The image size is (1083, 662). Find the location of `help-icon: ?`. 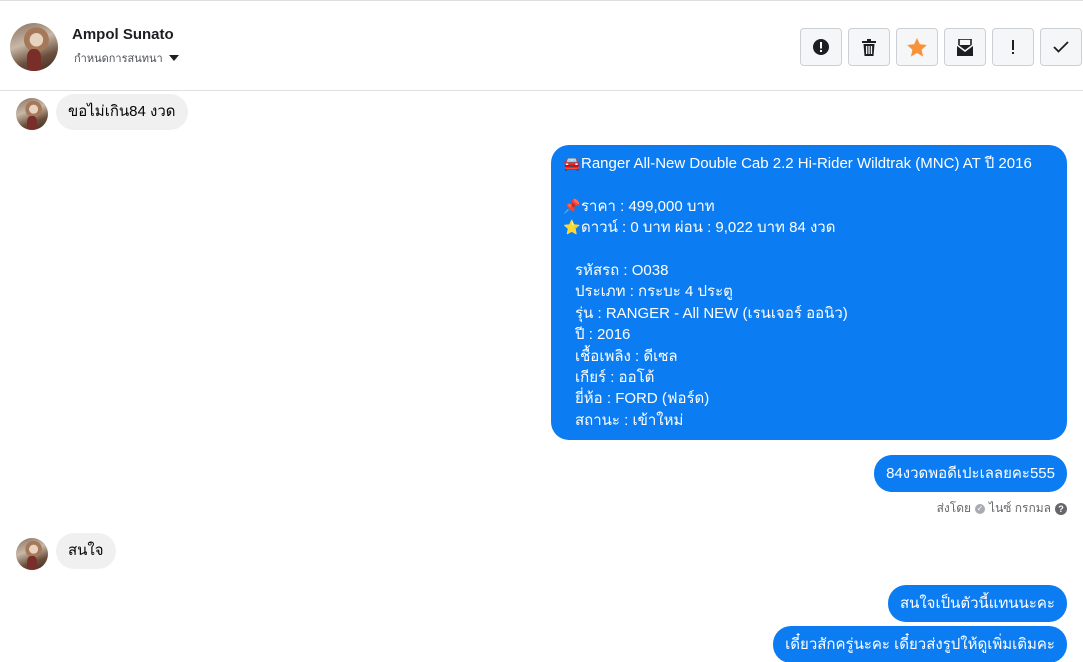

help-icon: ? is located at coordinates (1061, 508).